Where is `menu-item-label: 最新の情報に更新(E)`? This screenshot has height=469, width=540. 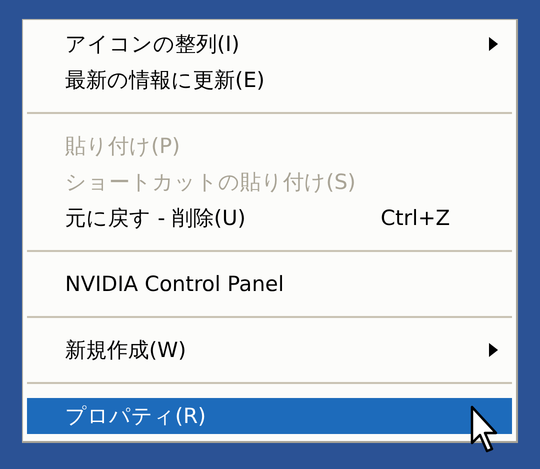 menu-item-label: 最新の情報に更新(E) is located at coordinates (165, 80).